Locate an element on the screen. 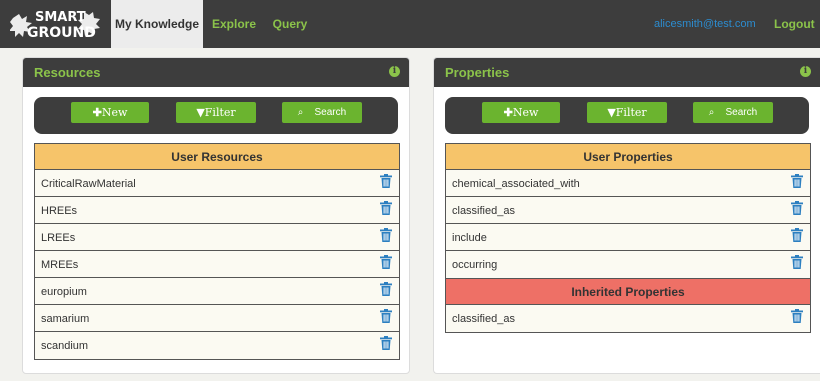 This screenshot has width=820, height=381. logo-line-1: SMART is located at coordinates (60, 17).